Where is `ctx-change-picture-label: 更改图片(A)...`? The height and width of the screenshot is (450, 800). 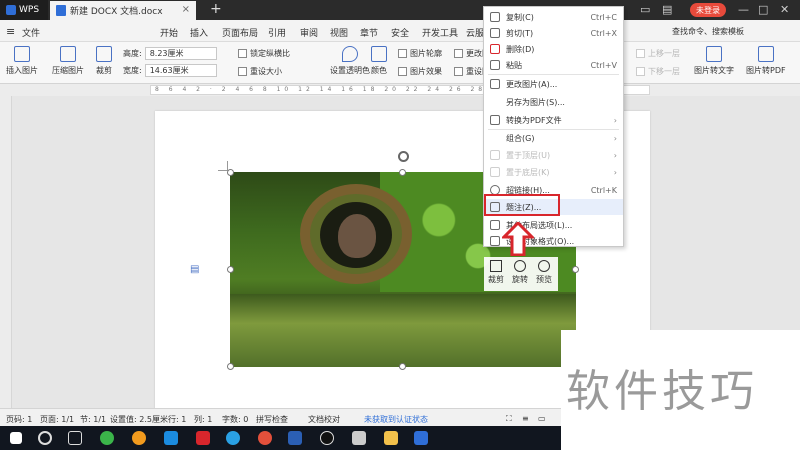 ctx-change-picture-label: 更改图片(A)... is located at coordinates (532, 84).